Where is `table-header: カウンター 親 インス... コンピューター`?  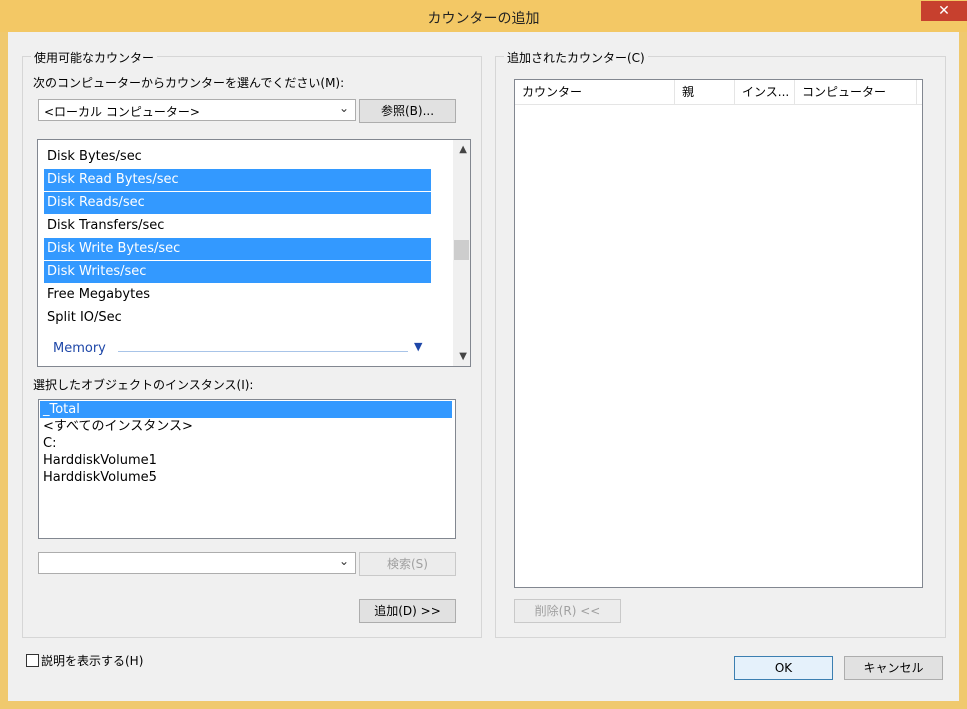
table-header: カウンター 親 インス... コンピューター is located at coordinates (718, 92).